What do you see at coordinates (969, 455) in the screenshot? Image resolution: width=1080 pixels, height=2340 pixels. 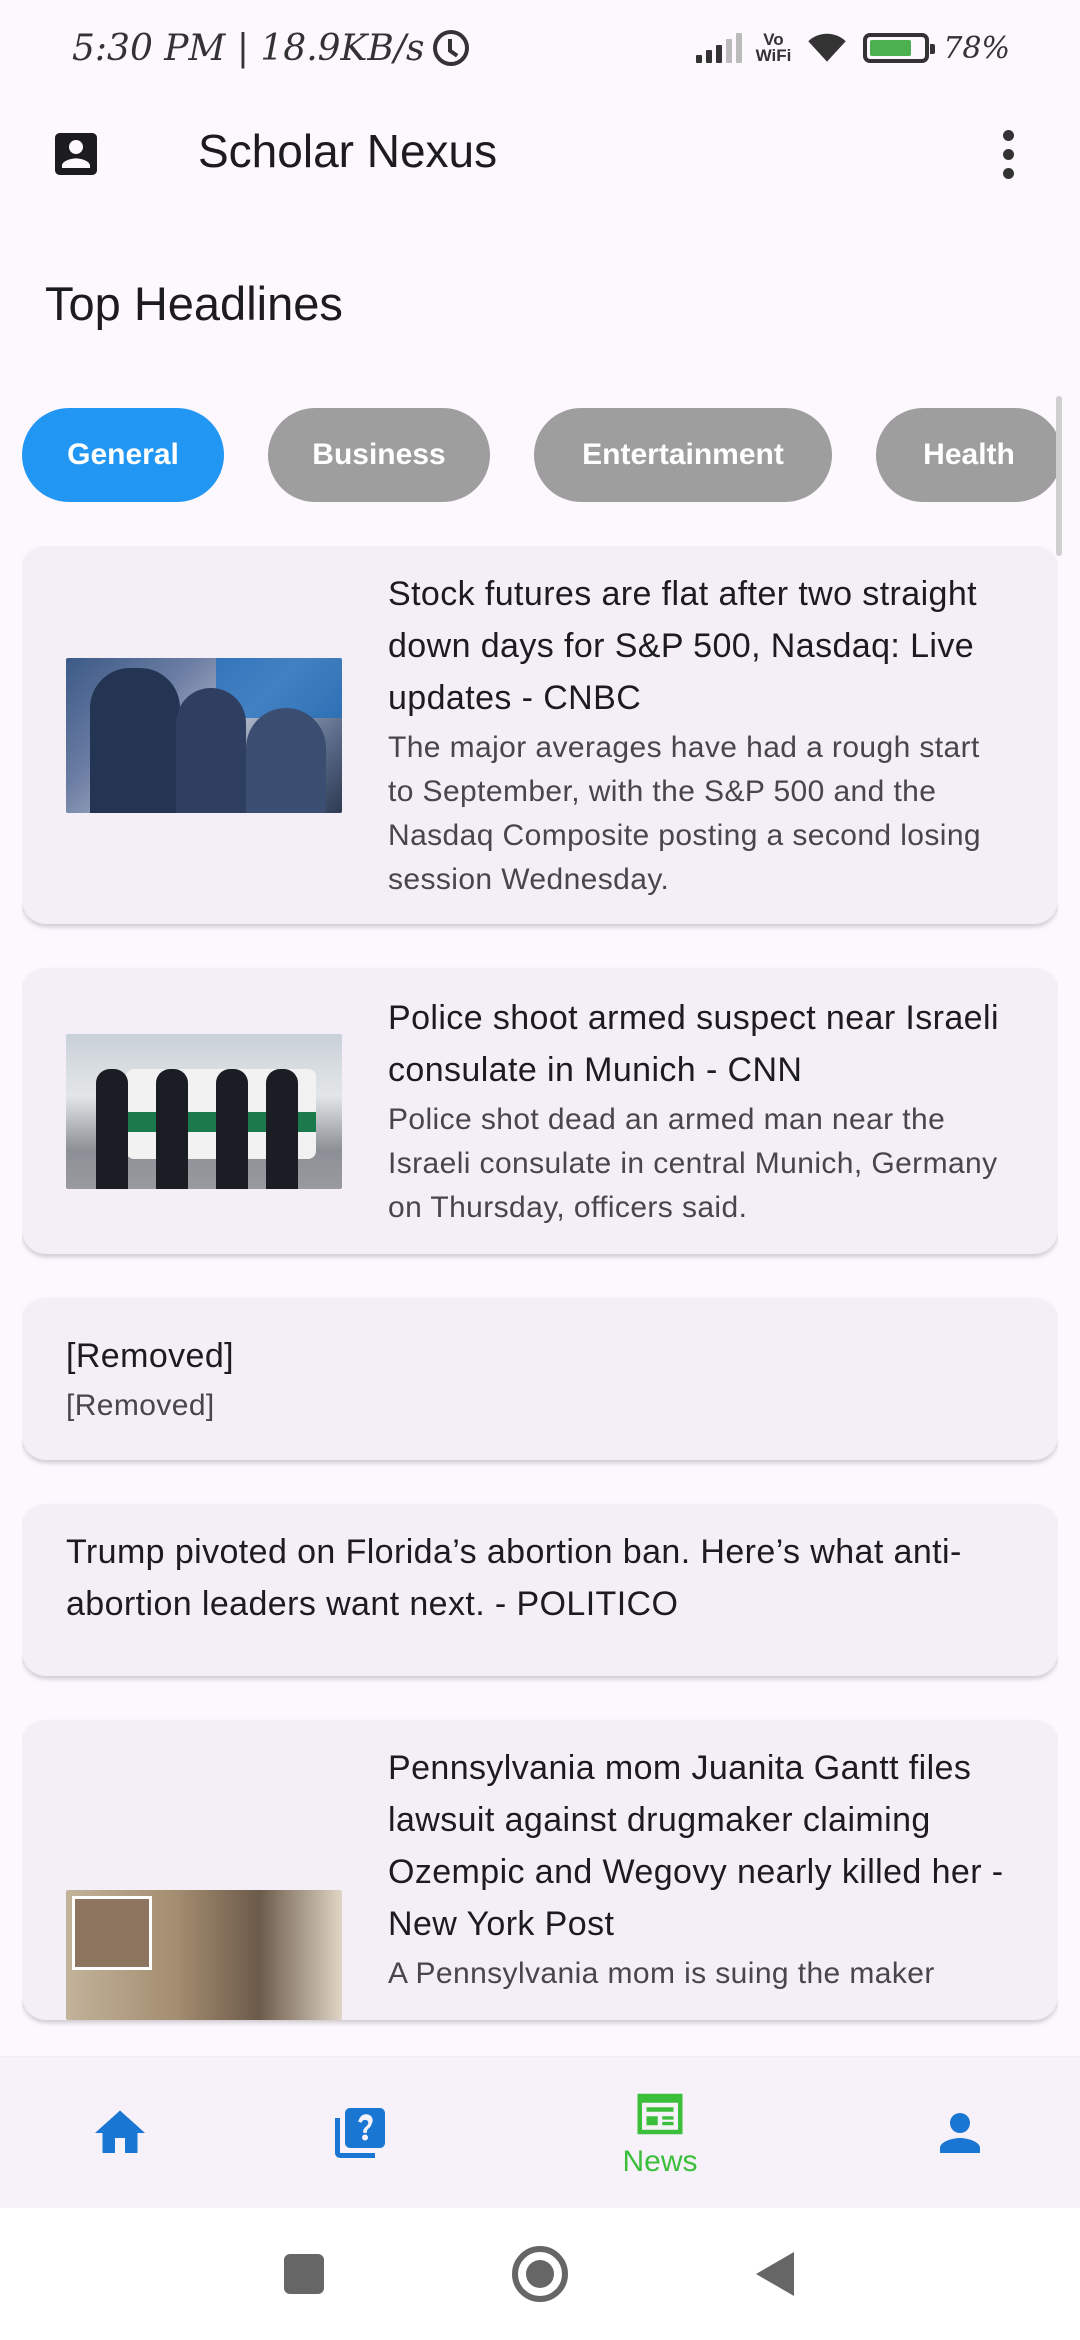 I see `chip-health: Health` at bounding box center [969, 455].